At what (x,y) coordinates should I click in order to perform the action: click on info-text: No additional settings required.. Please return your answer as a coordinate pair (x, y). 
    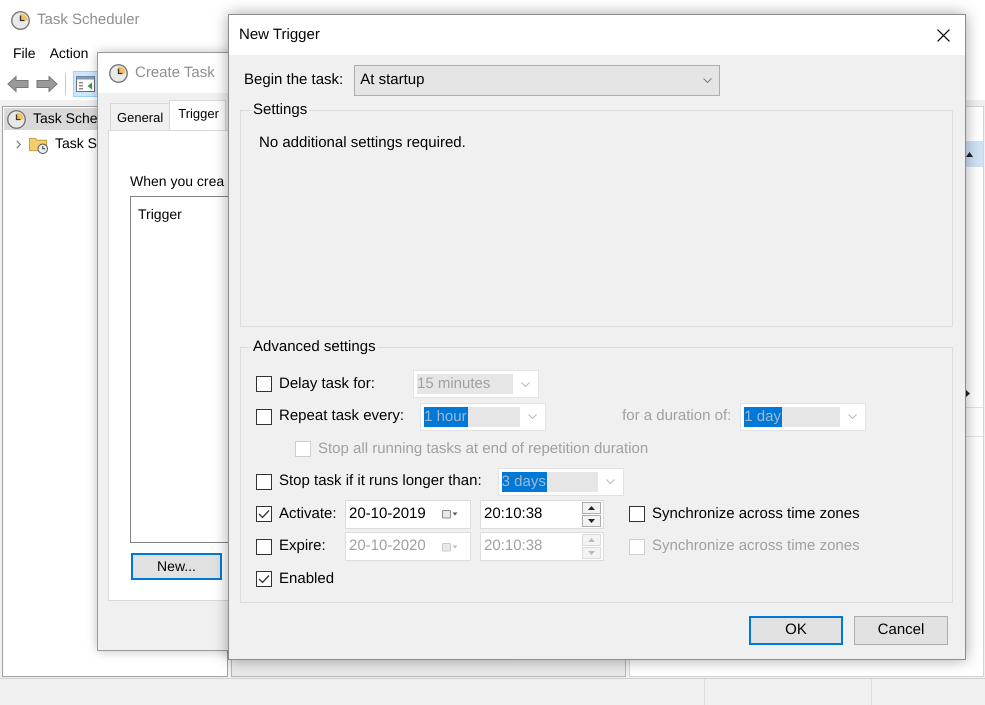
    Looking at the image, I should click on (362, 143).